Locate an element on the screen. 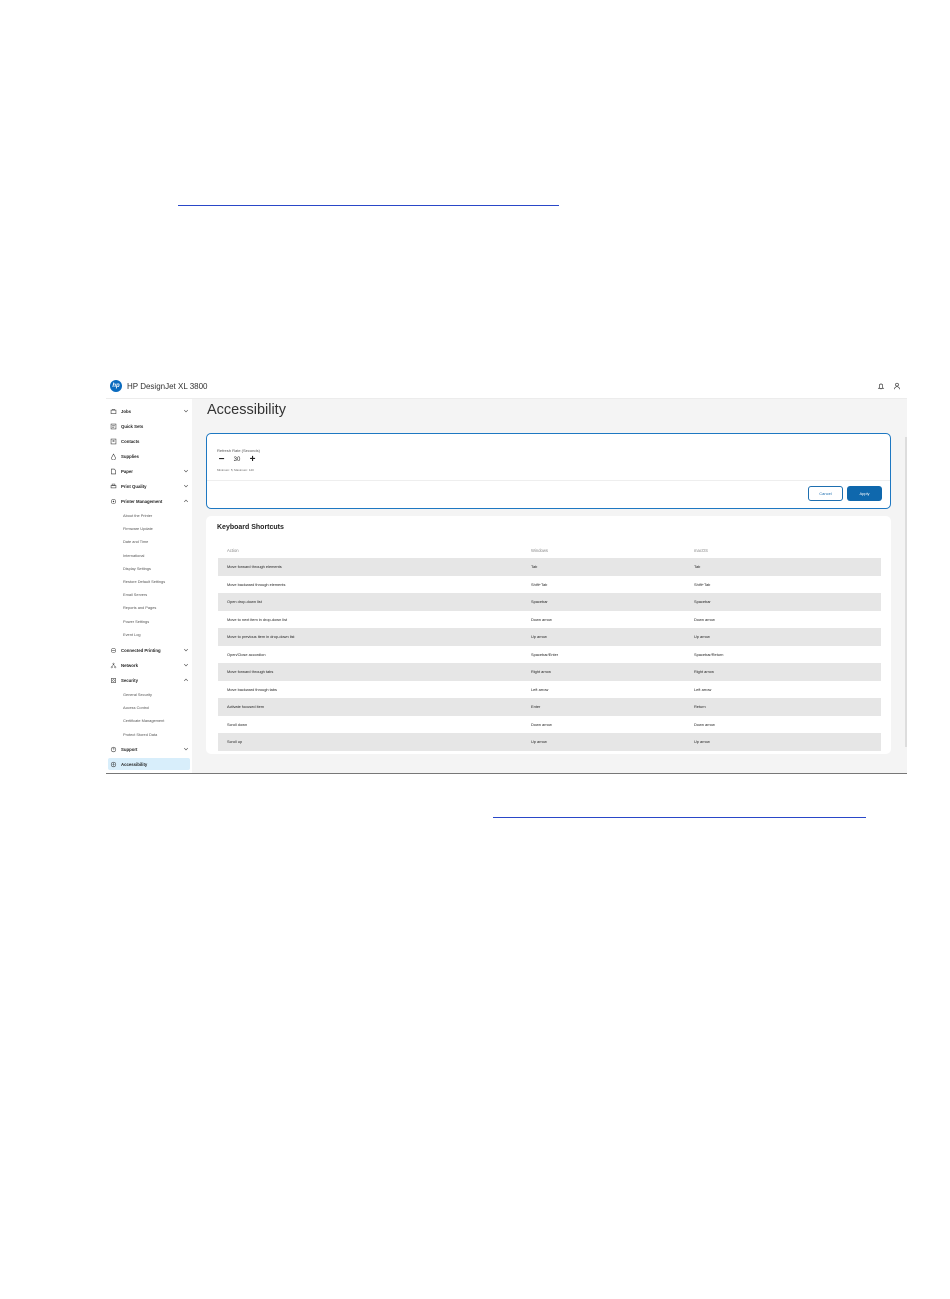  action-cell: Scroll up is located at coordinates (235, 742).